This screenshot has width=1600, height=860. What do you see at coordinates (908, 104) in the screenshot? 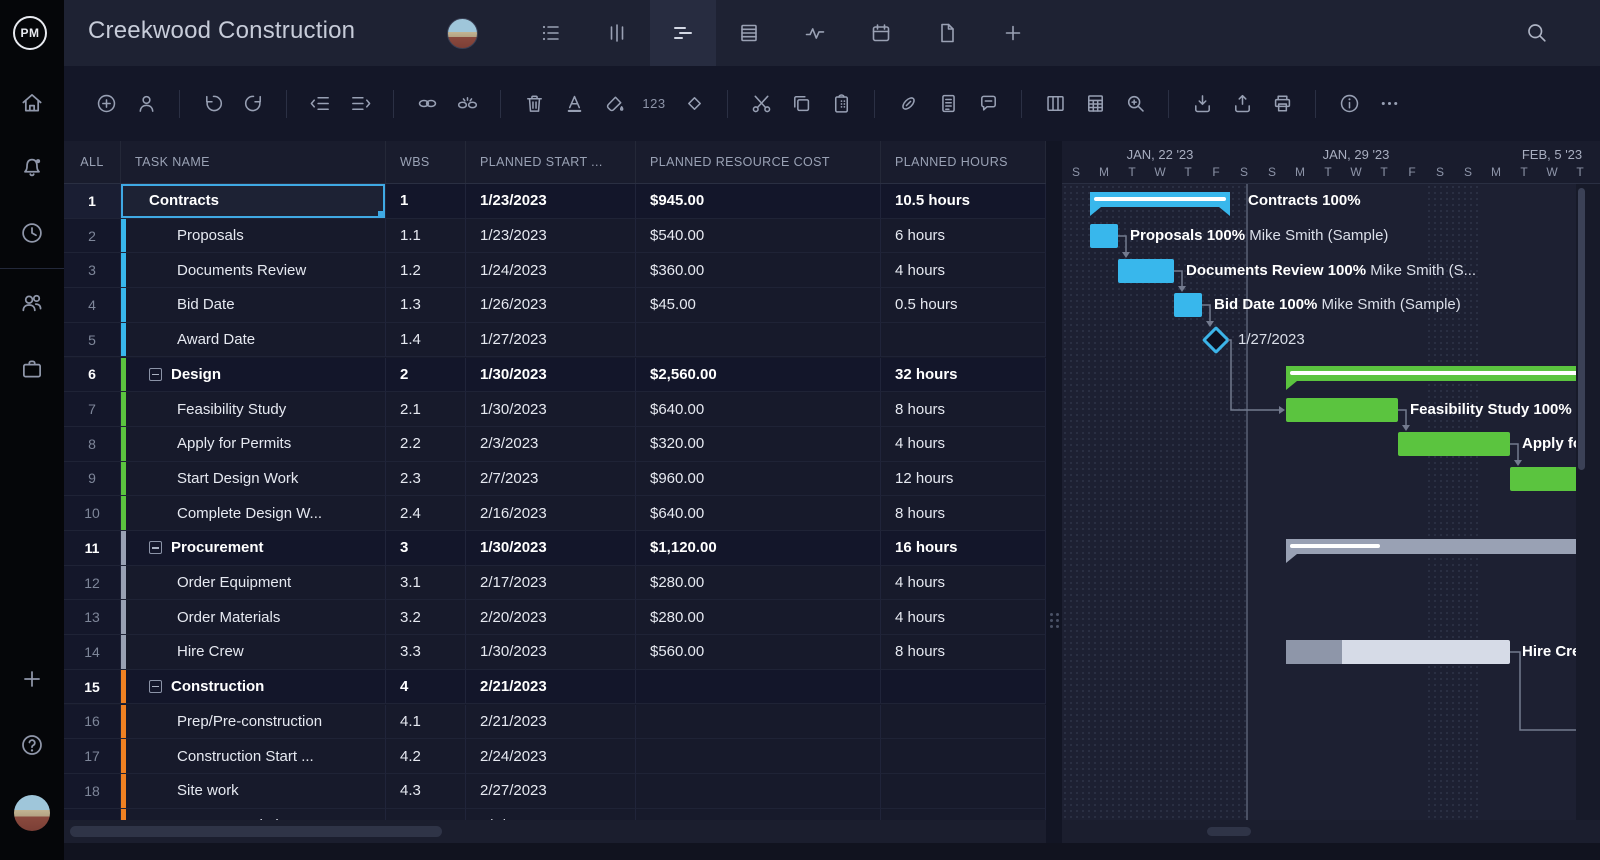
I see `attachment-icon` at bounding box center [908, 104].